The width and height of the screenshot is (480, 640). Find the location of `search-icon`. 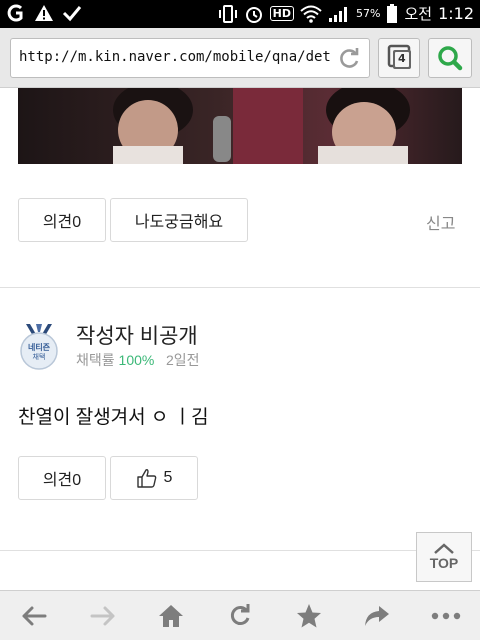

search-icon is located at coordinates (450, 58).